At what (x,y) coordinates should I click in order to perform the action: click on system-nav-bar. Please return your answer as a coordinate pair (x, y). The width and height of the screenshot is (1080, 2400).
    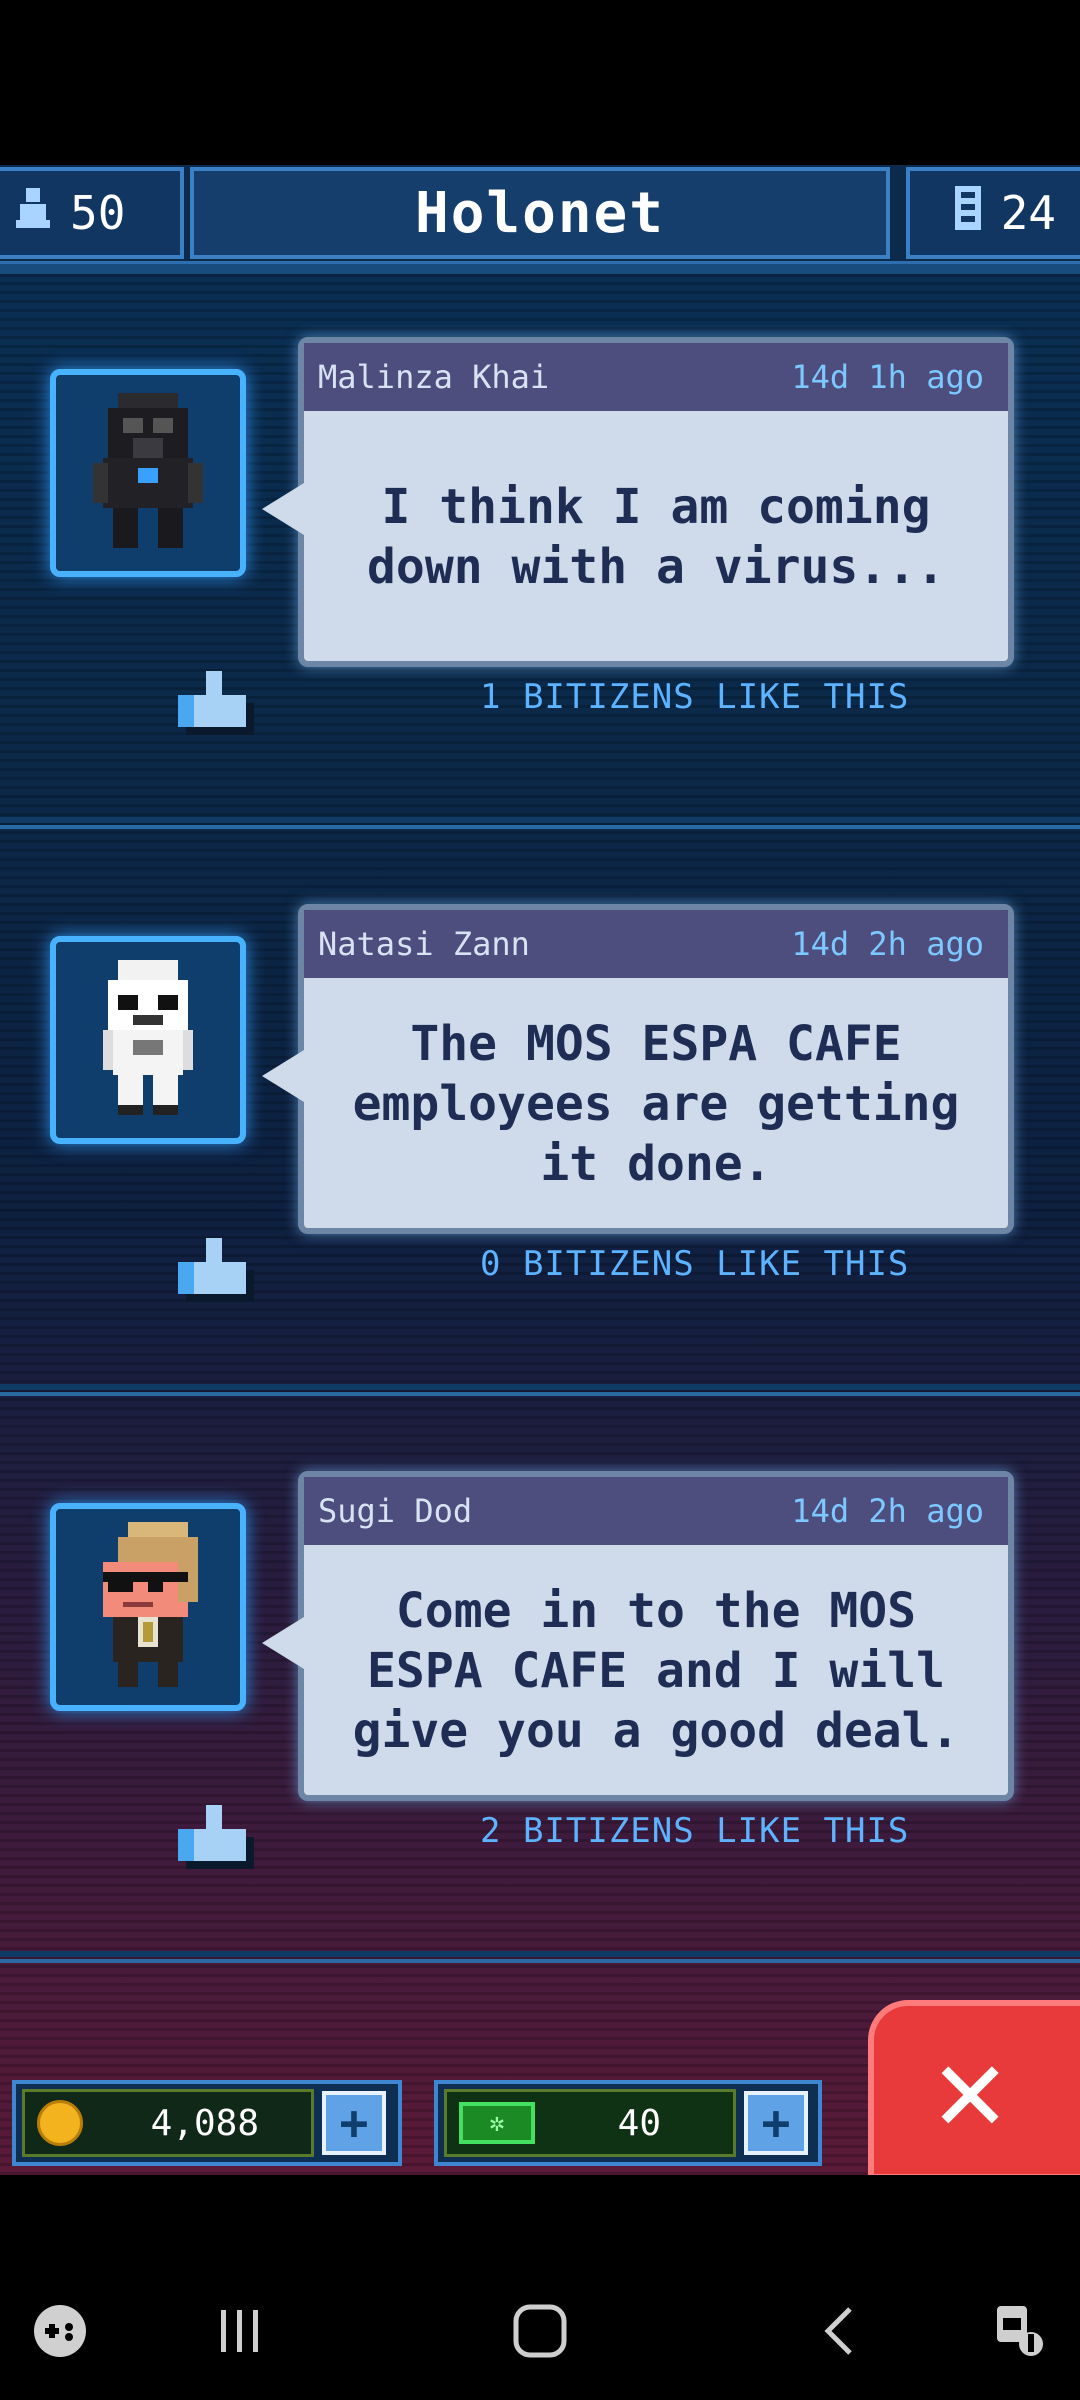
    Looking at the image, I should click on (540, 2287).